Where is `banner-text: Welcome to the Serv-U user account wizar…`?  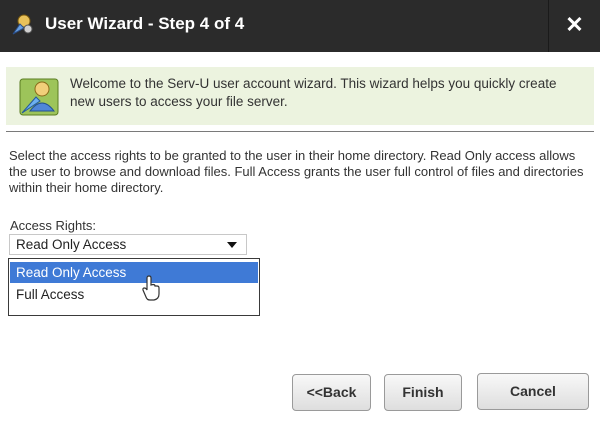 banner-text: Welcome to the Serv-U user account wizar… is located at coordinates (313, 92).